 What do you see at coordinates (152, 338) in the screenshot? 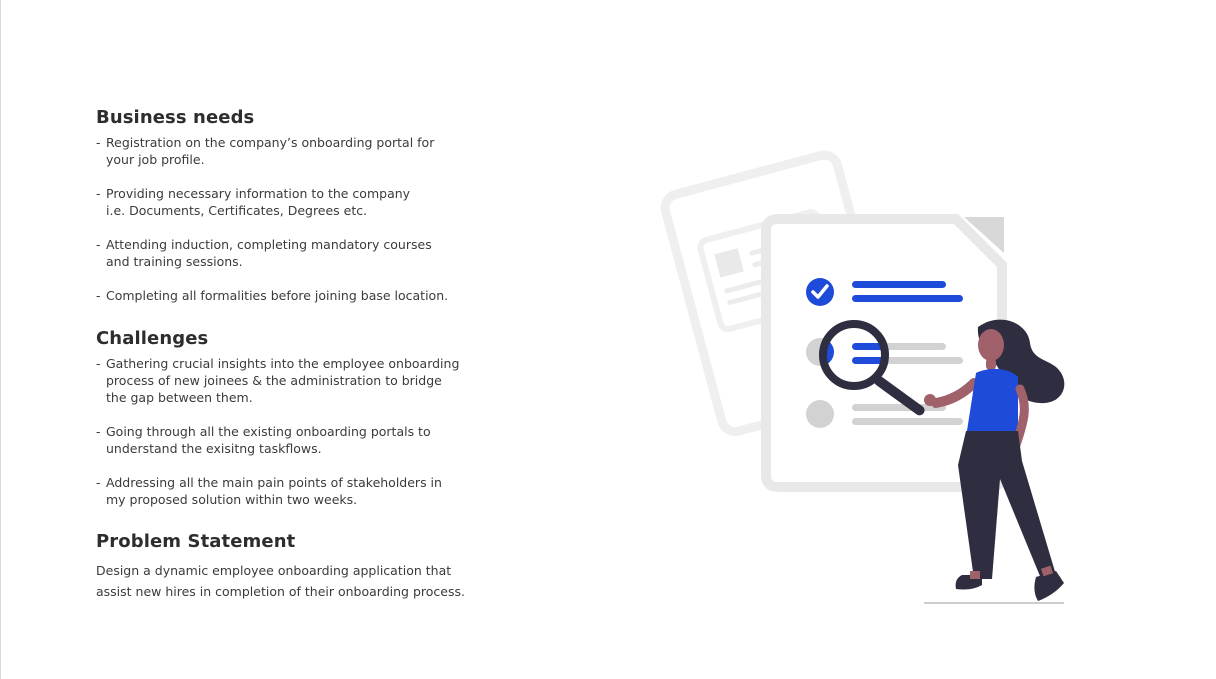
I see `challenges-title: Challenges` at bounding box center [152, 338].